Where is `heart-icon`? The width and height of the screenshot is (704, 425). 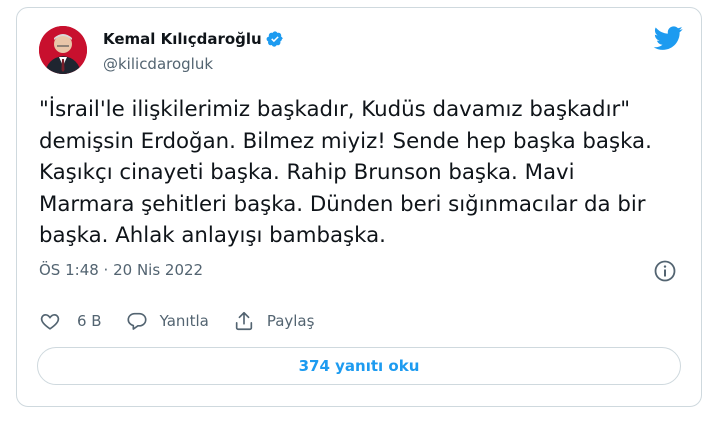
heart-icon is located at coordinates (50, 321).